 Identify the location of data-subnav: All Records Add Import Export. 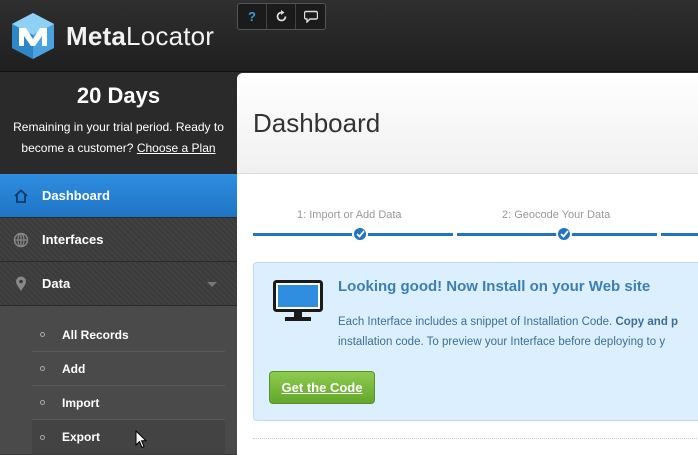
(118, 380).